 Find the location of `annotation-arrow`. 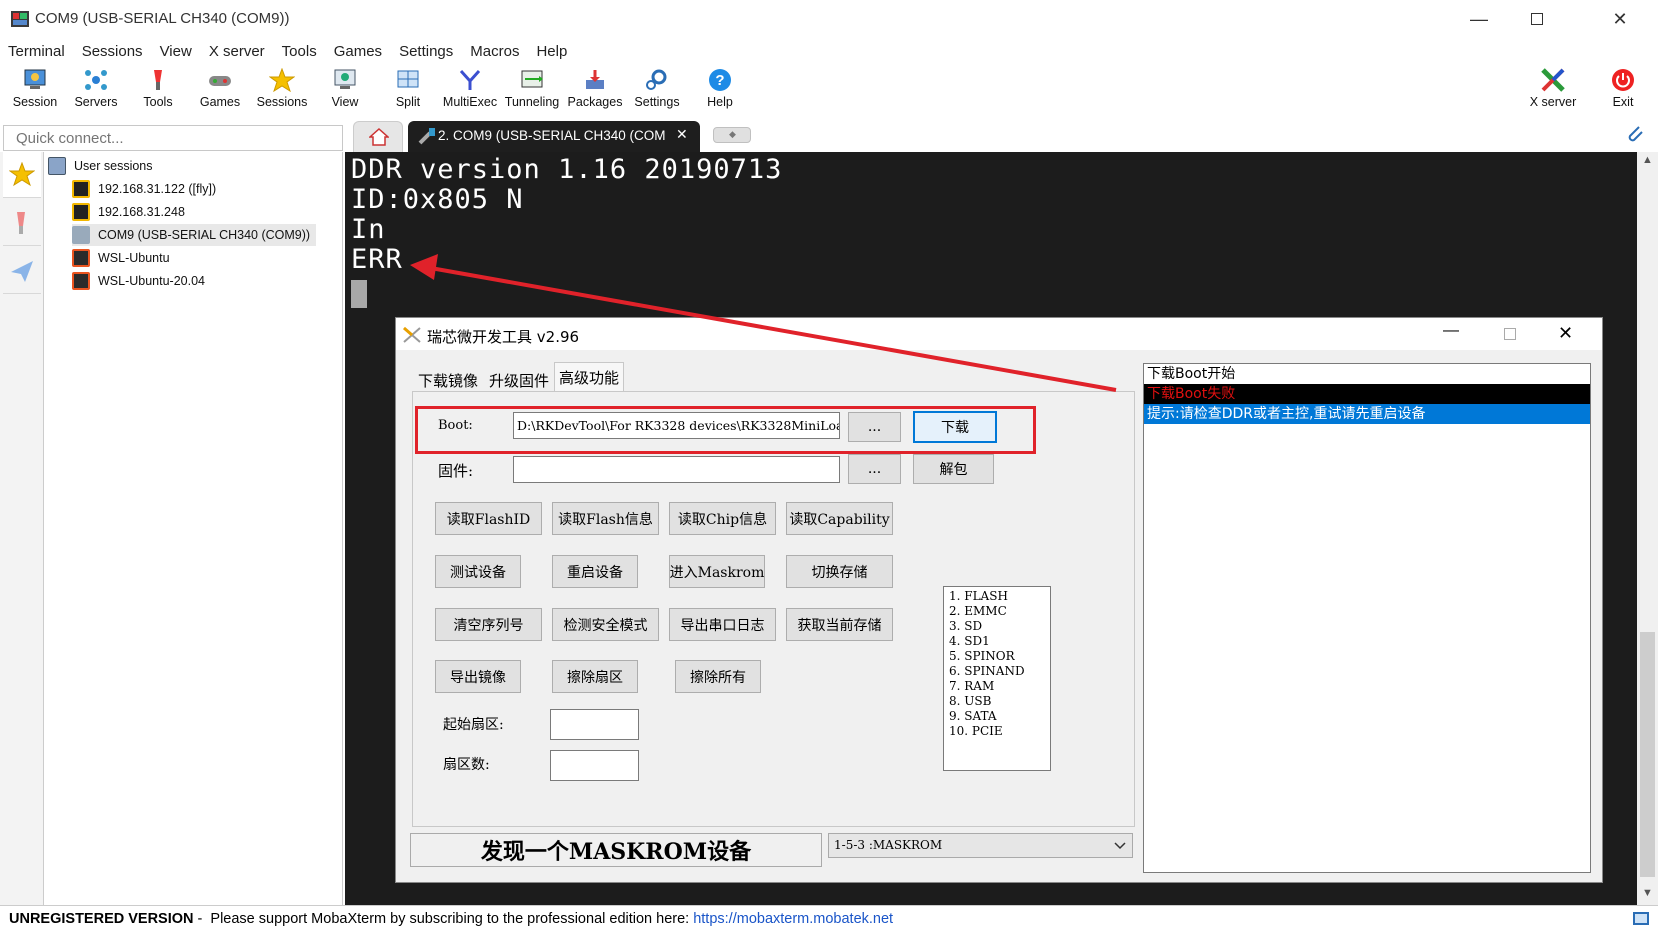

annotation-arrow is located at coordinates (763, 323).